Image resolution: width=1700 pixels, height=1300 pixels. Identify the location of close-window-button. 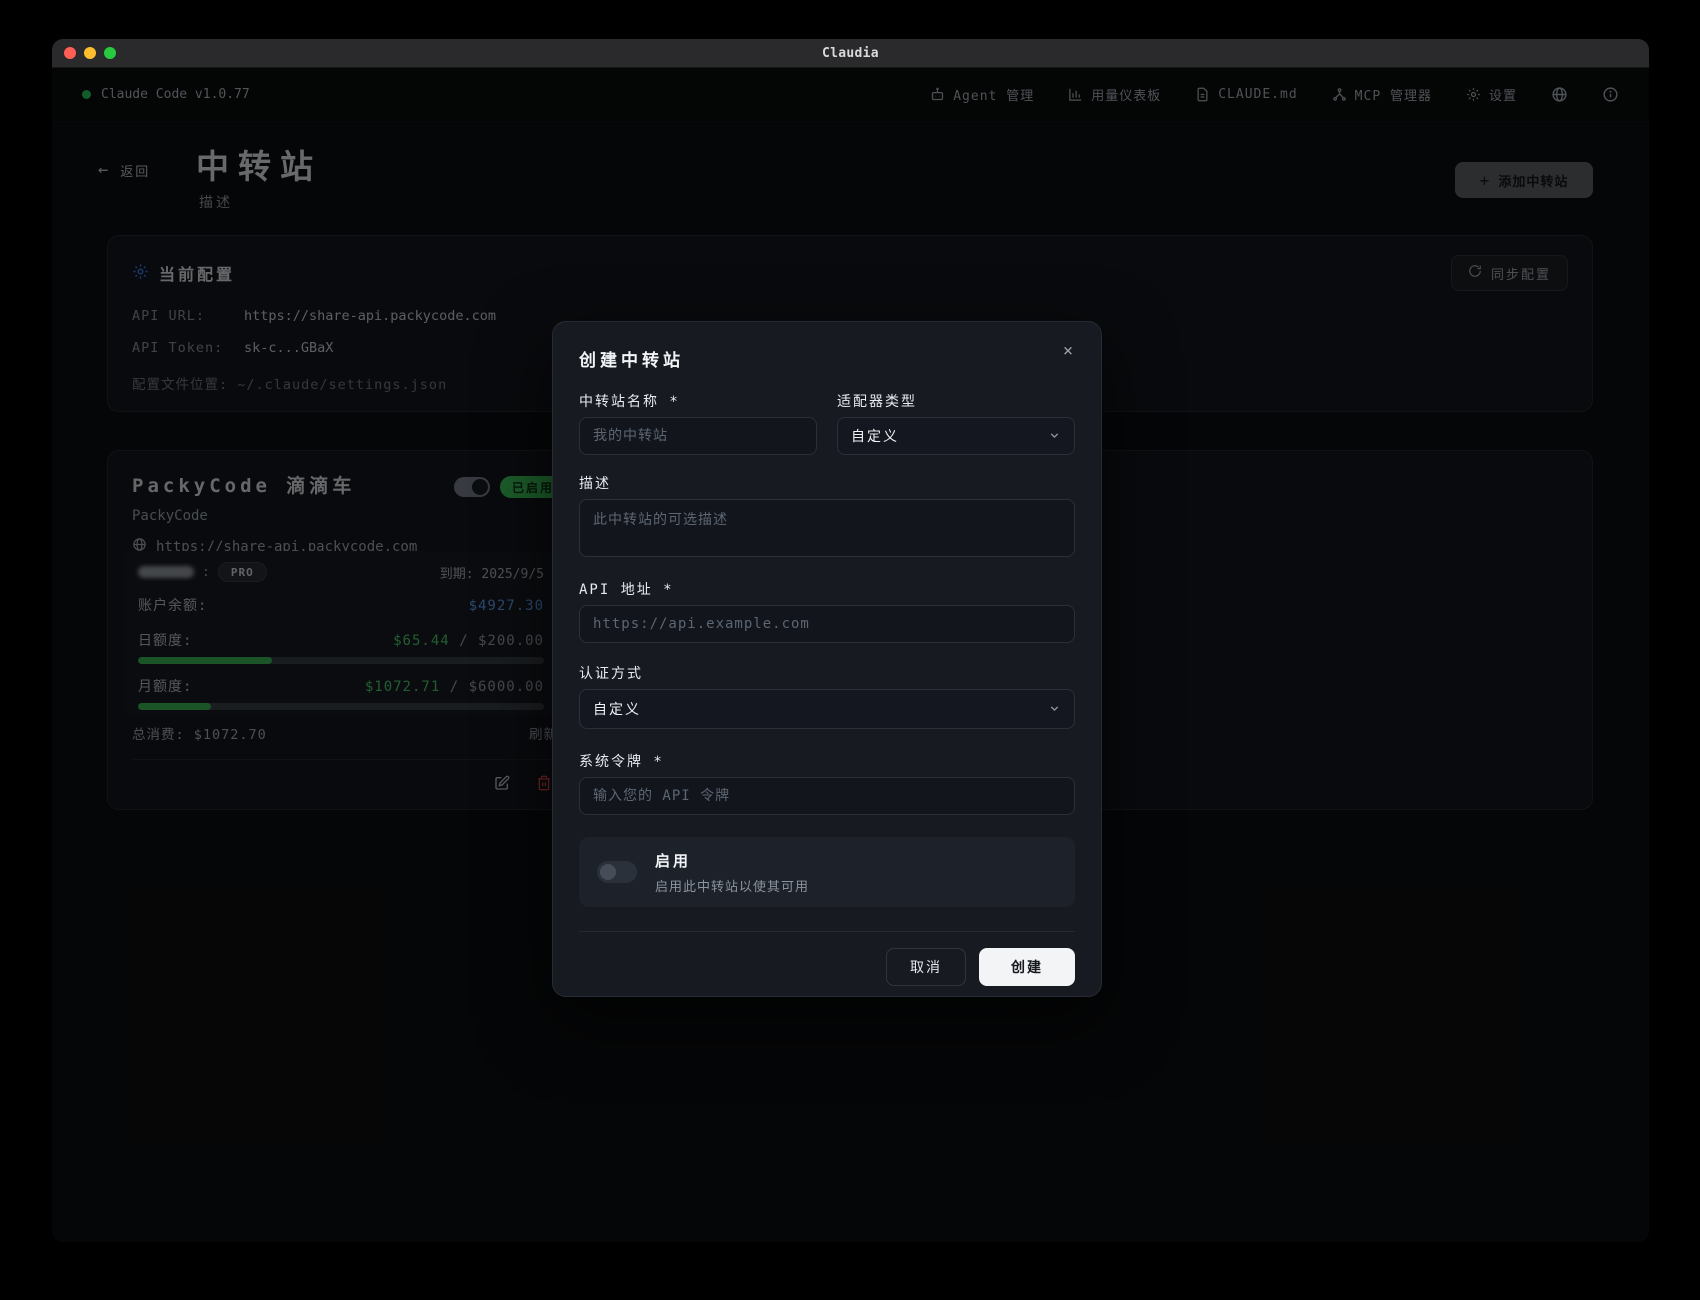
(70, 53).